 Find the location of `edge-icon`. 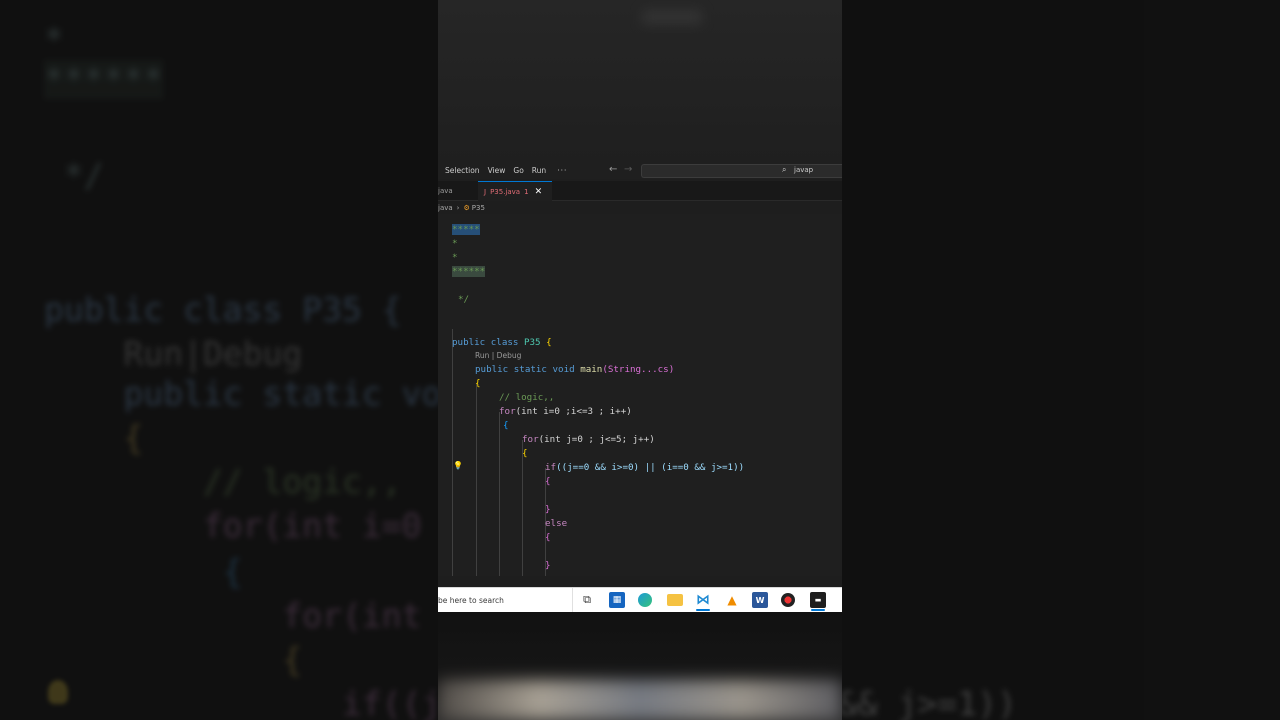

edge-icon is located at coordinates (645, 600).